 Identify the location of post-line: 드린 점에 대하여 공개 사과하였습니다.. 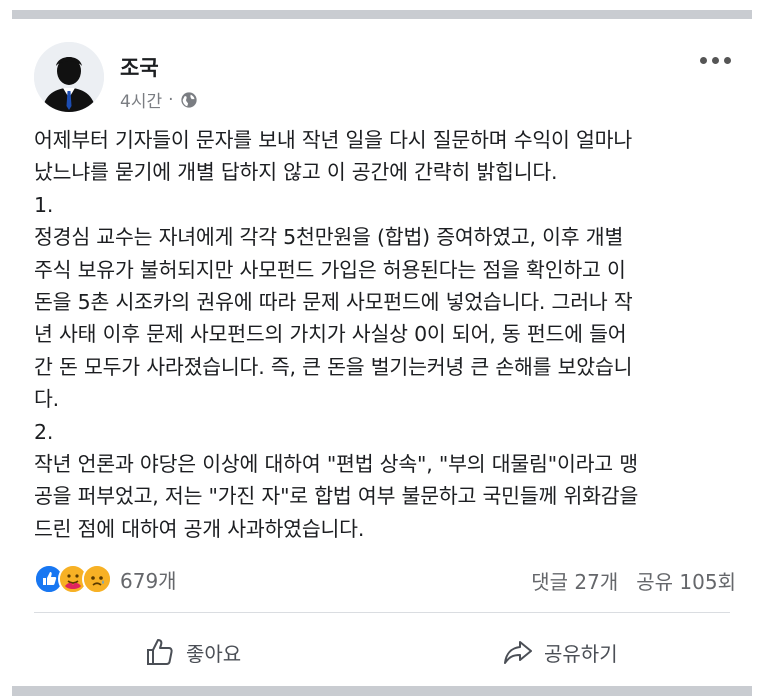
(199, 528).